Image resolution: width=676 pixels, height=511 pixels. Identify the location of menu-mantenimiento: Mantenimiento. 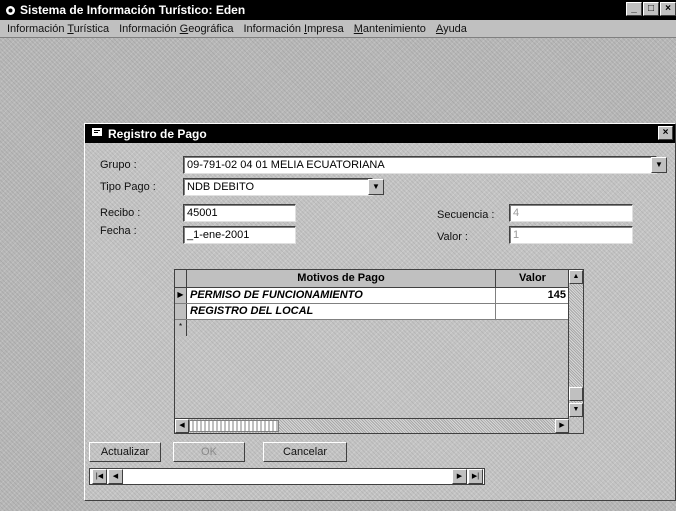
(390, 29).